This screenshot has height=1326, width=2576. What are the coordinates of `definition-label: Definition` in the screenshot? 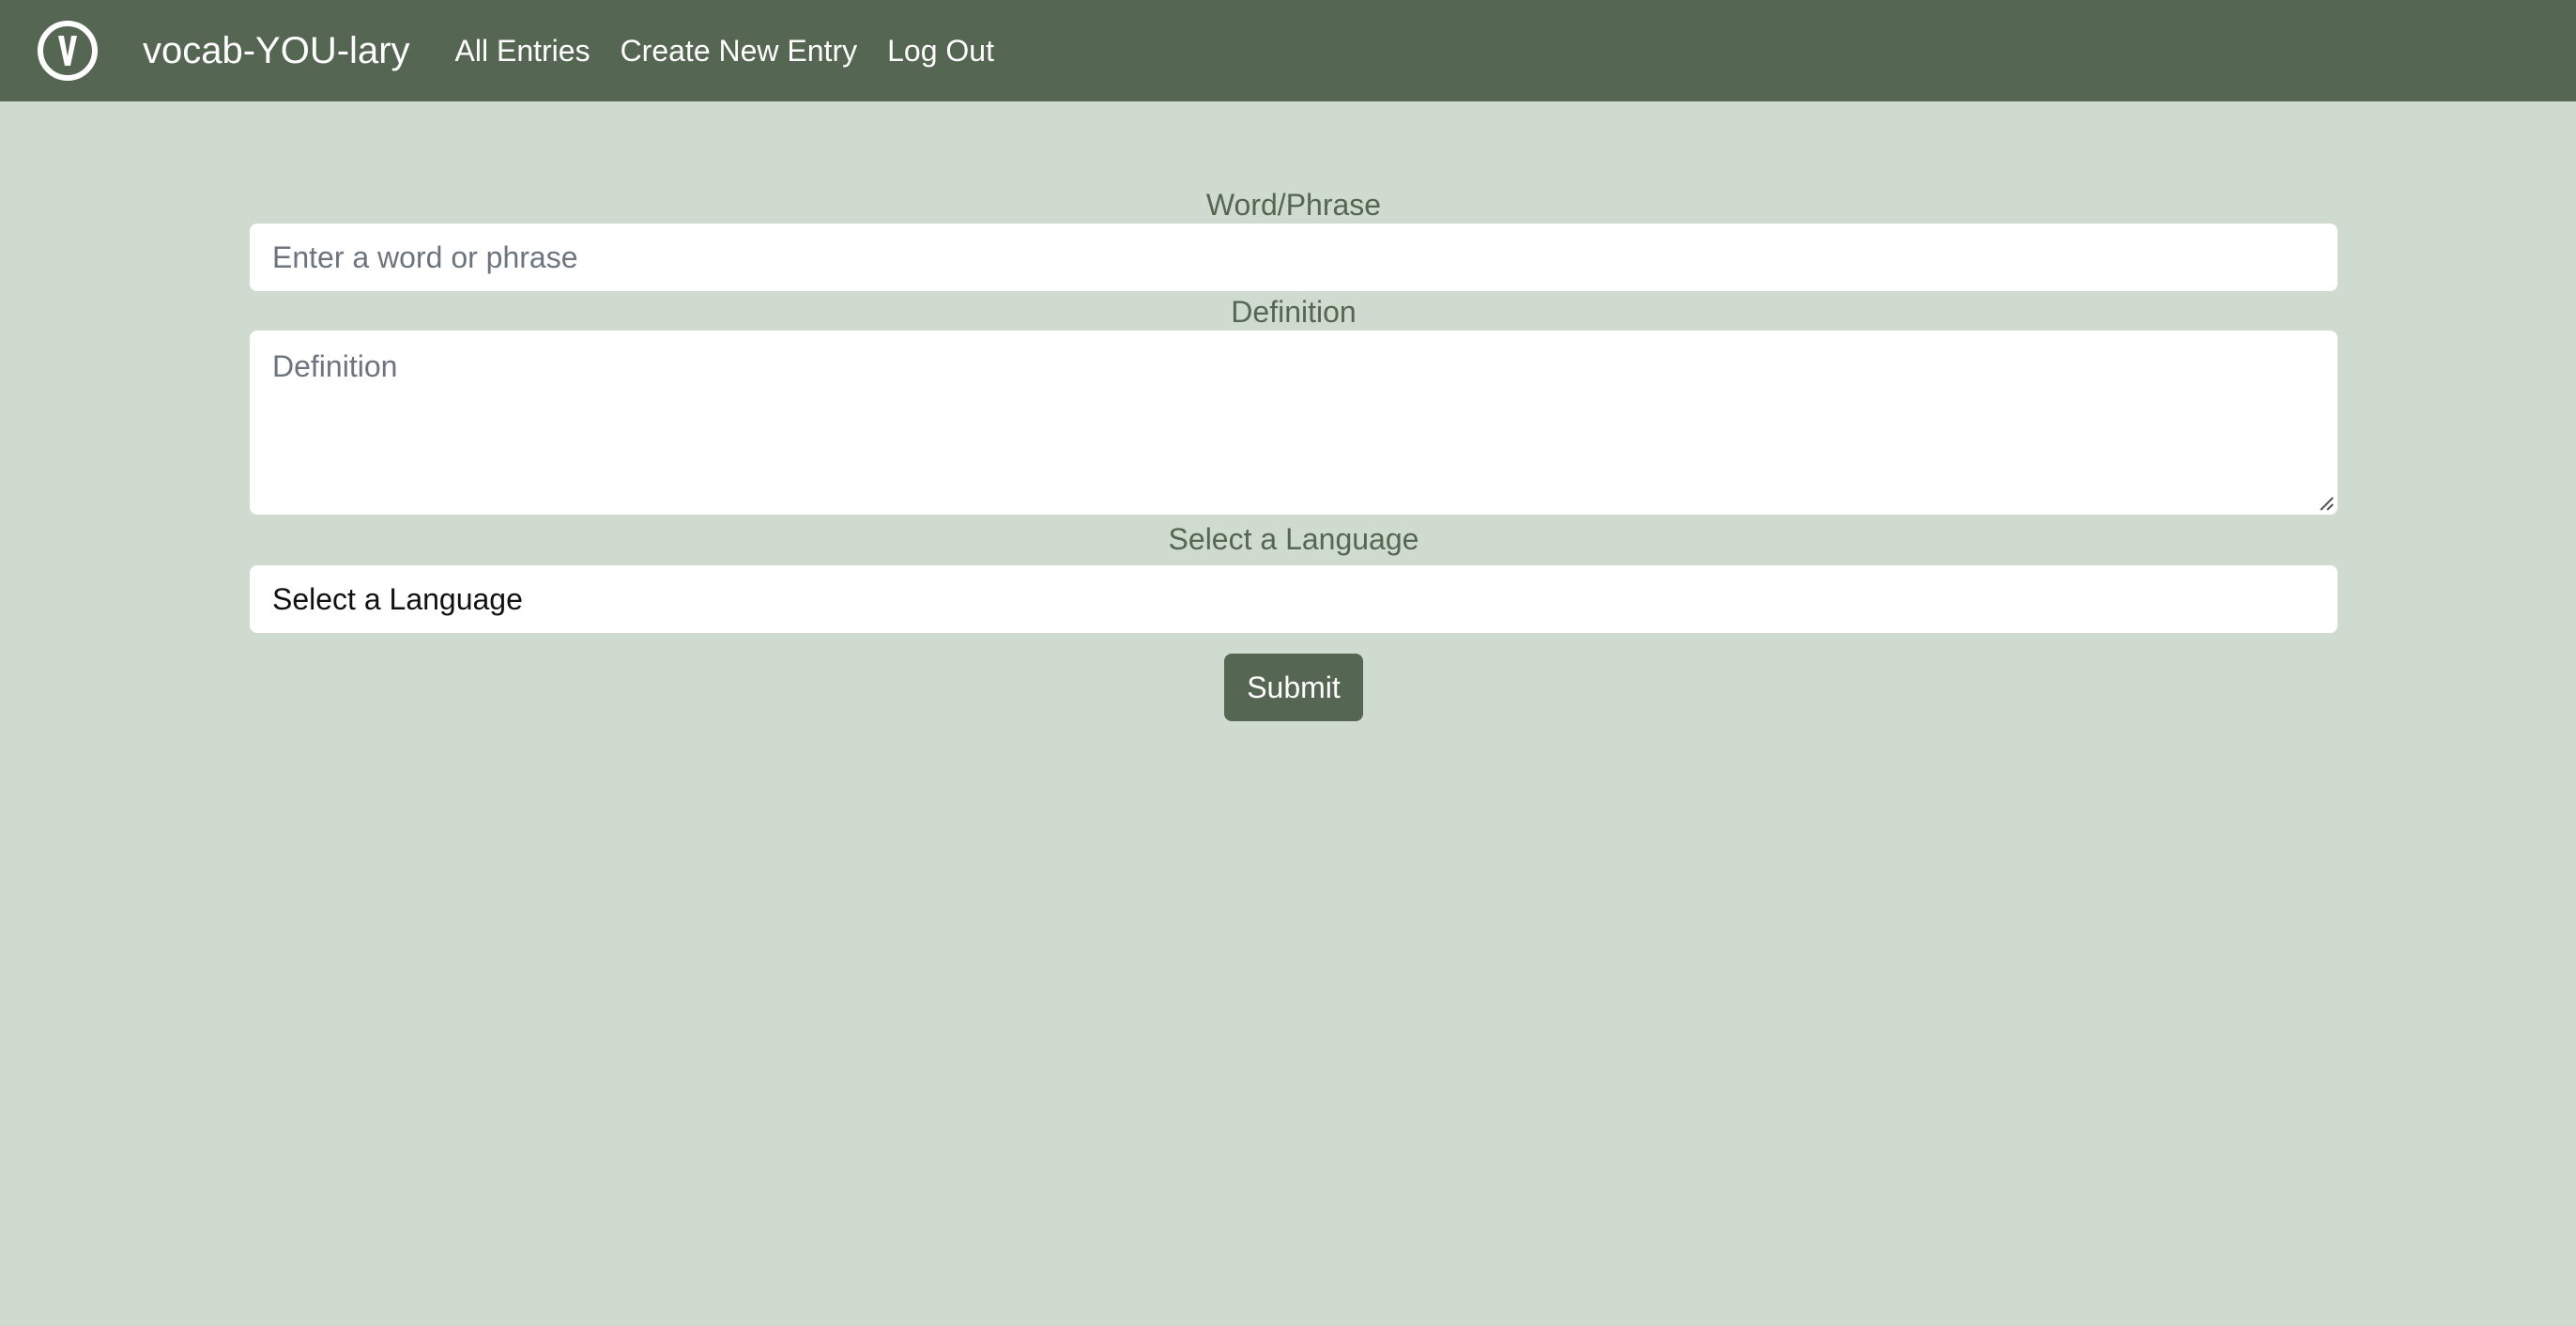 It's located at (1294, 312).